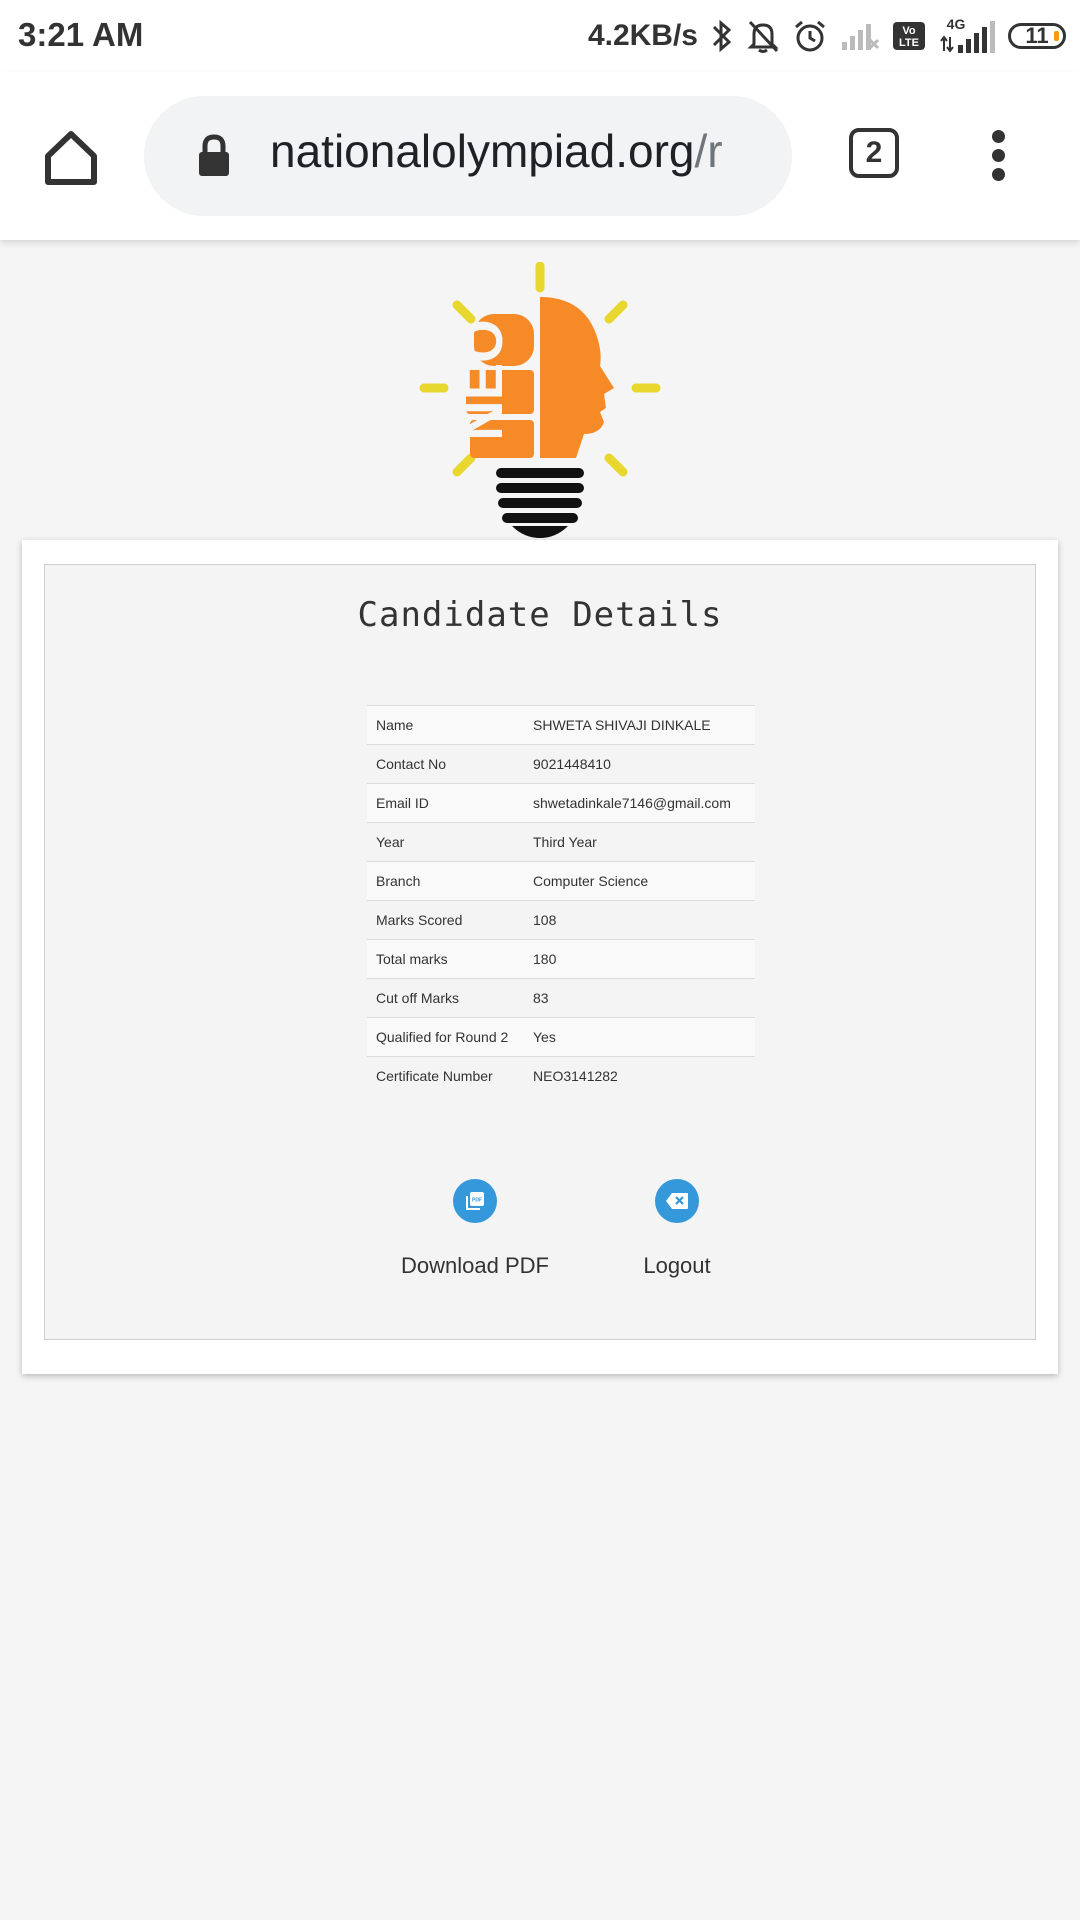 The height and width of the screenshot is (1920, 1080). I want to click on table-row: Cut off Marks 83, so click(561, 998).